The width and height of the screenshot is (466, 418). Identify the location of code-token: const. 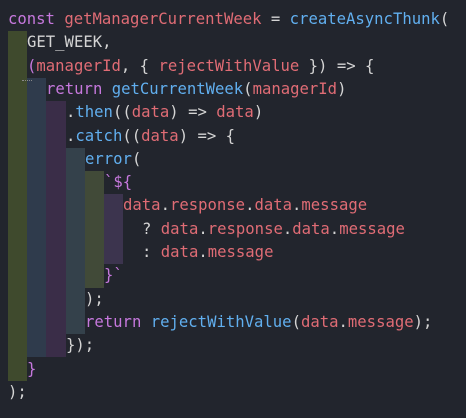
(31, 19).